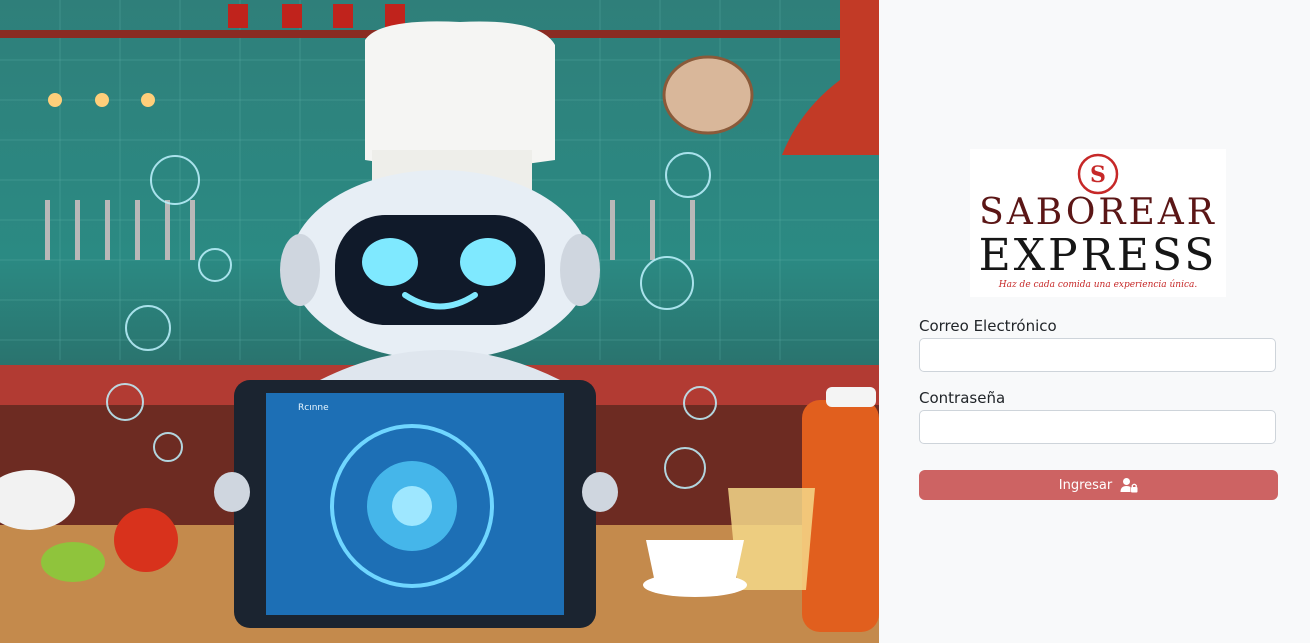  Describe the element at coordinates (1085, 485) in the screenshot. I see `submit-button-label: Ingresar` at that location.